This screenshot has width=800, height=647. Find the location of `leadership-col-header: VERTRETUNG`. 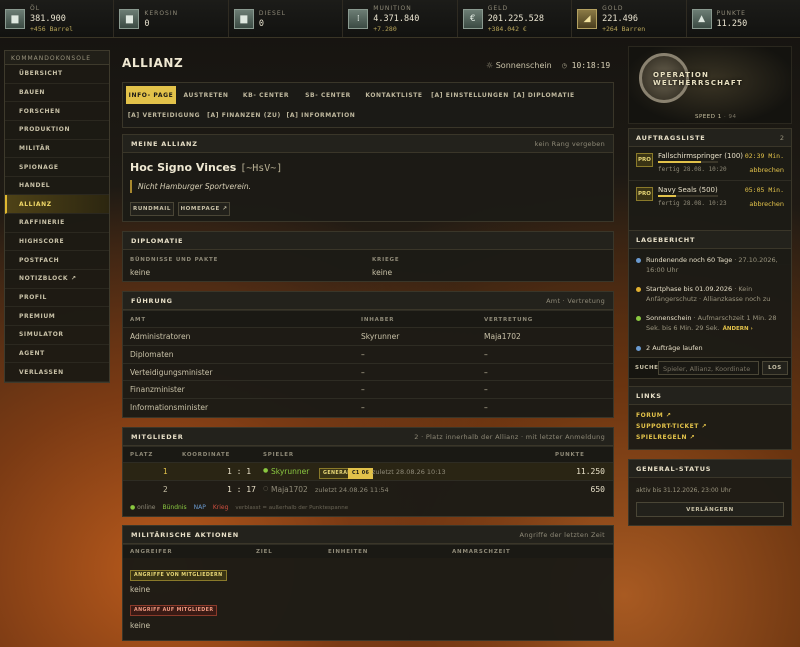

leadership-col-header: VERTRETUNG is located at coordinates (509, 320).